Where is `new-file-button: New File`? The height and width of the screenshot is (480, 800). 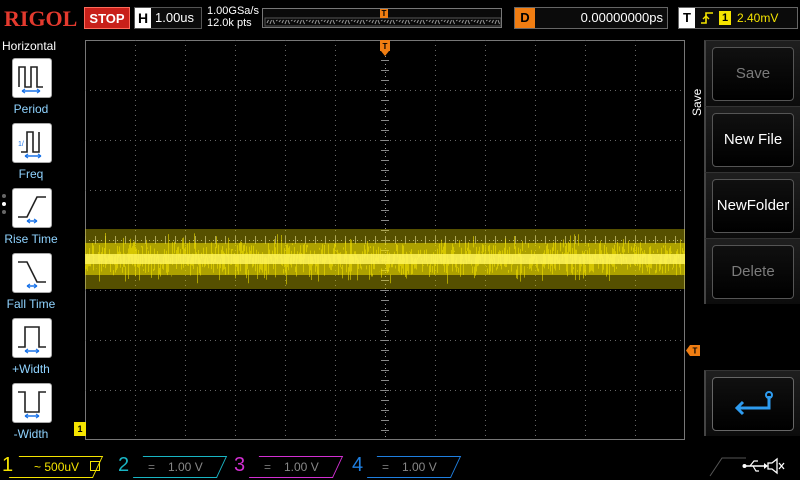
new-file-button: New File is located at coordinates (753, 140).